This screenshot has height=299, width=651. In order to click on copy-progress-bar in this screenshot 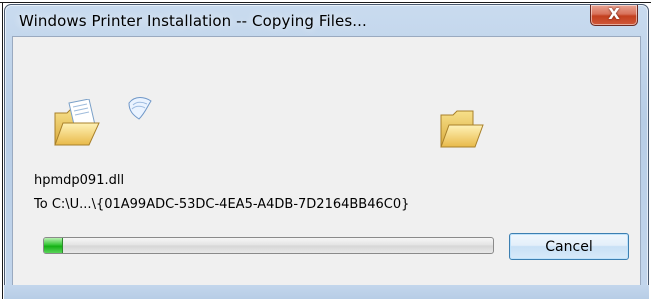, I will do `click(268, 245)`.